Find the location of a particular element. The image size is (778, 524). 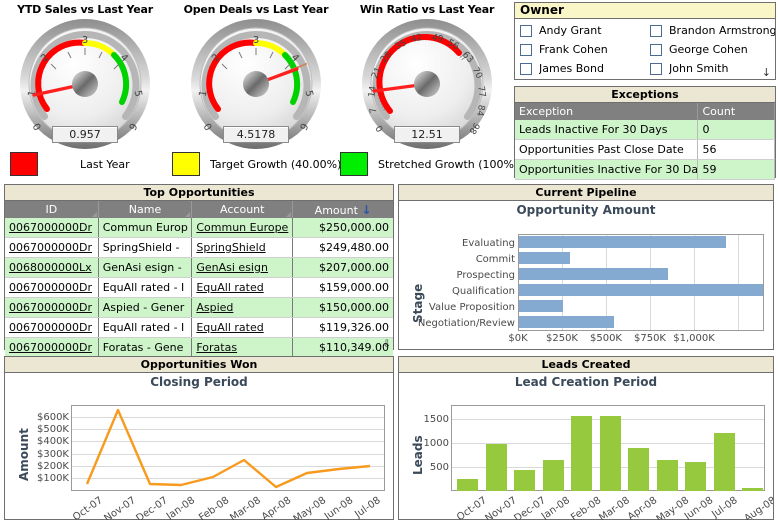

scroll-down-icon: ↓ is located at coordinates (766, 72).